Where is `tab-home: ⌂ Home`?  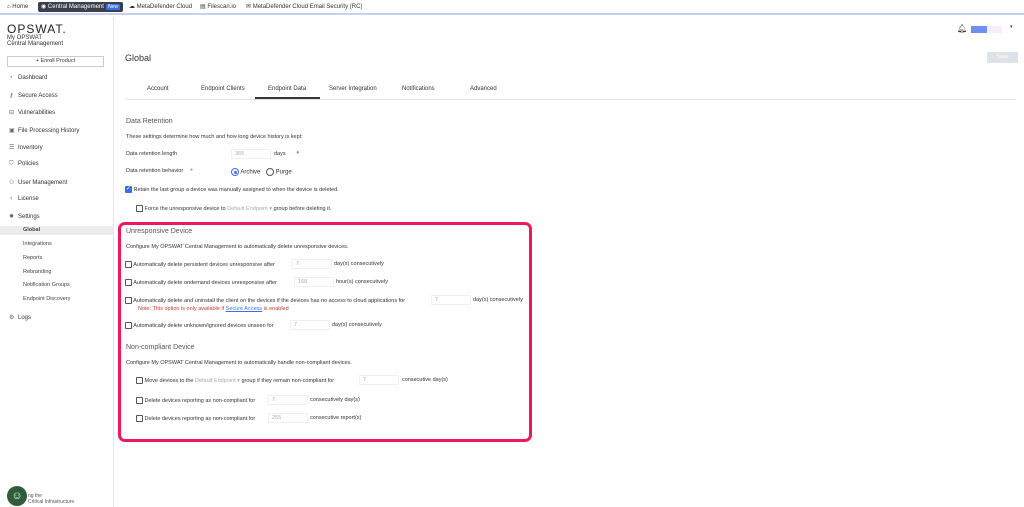
tab-home: ⌂ Home is located at coordinates (17, 7).